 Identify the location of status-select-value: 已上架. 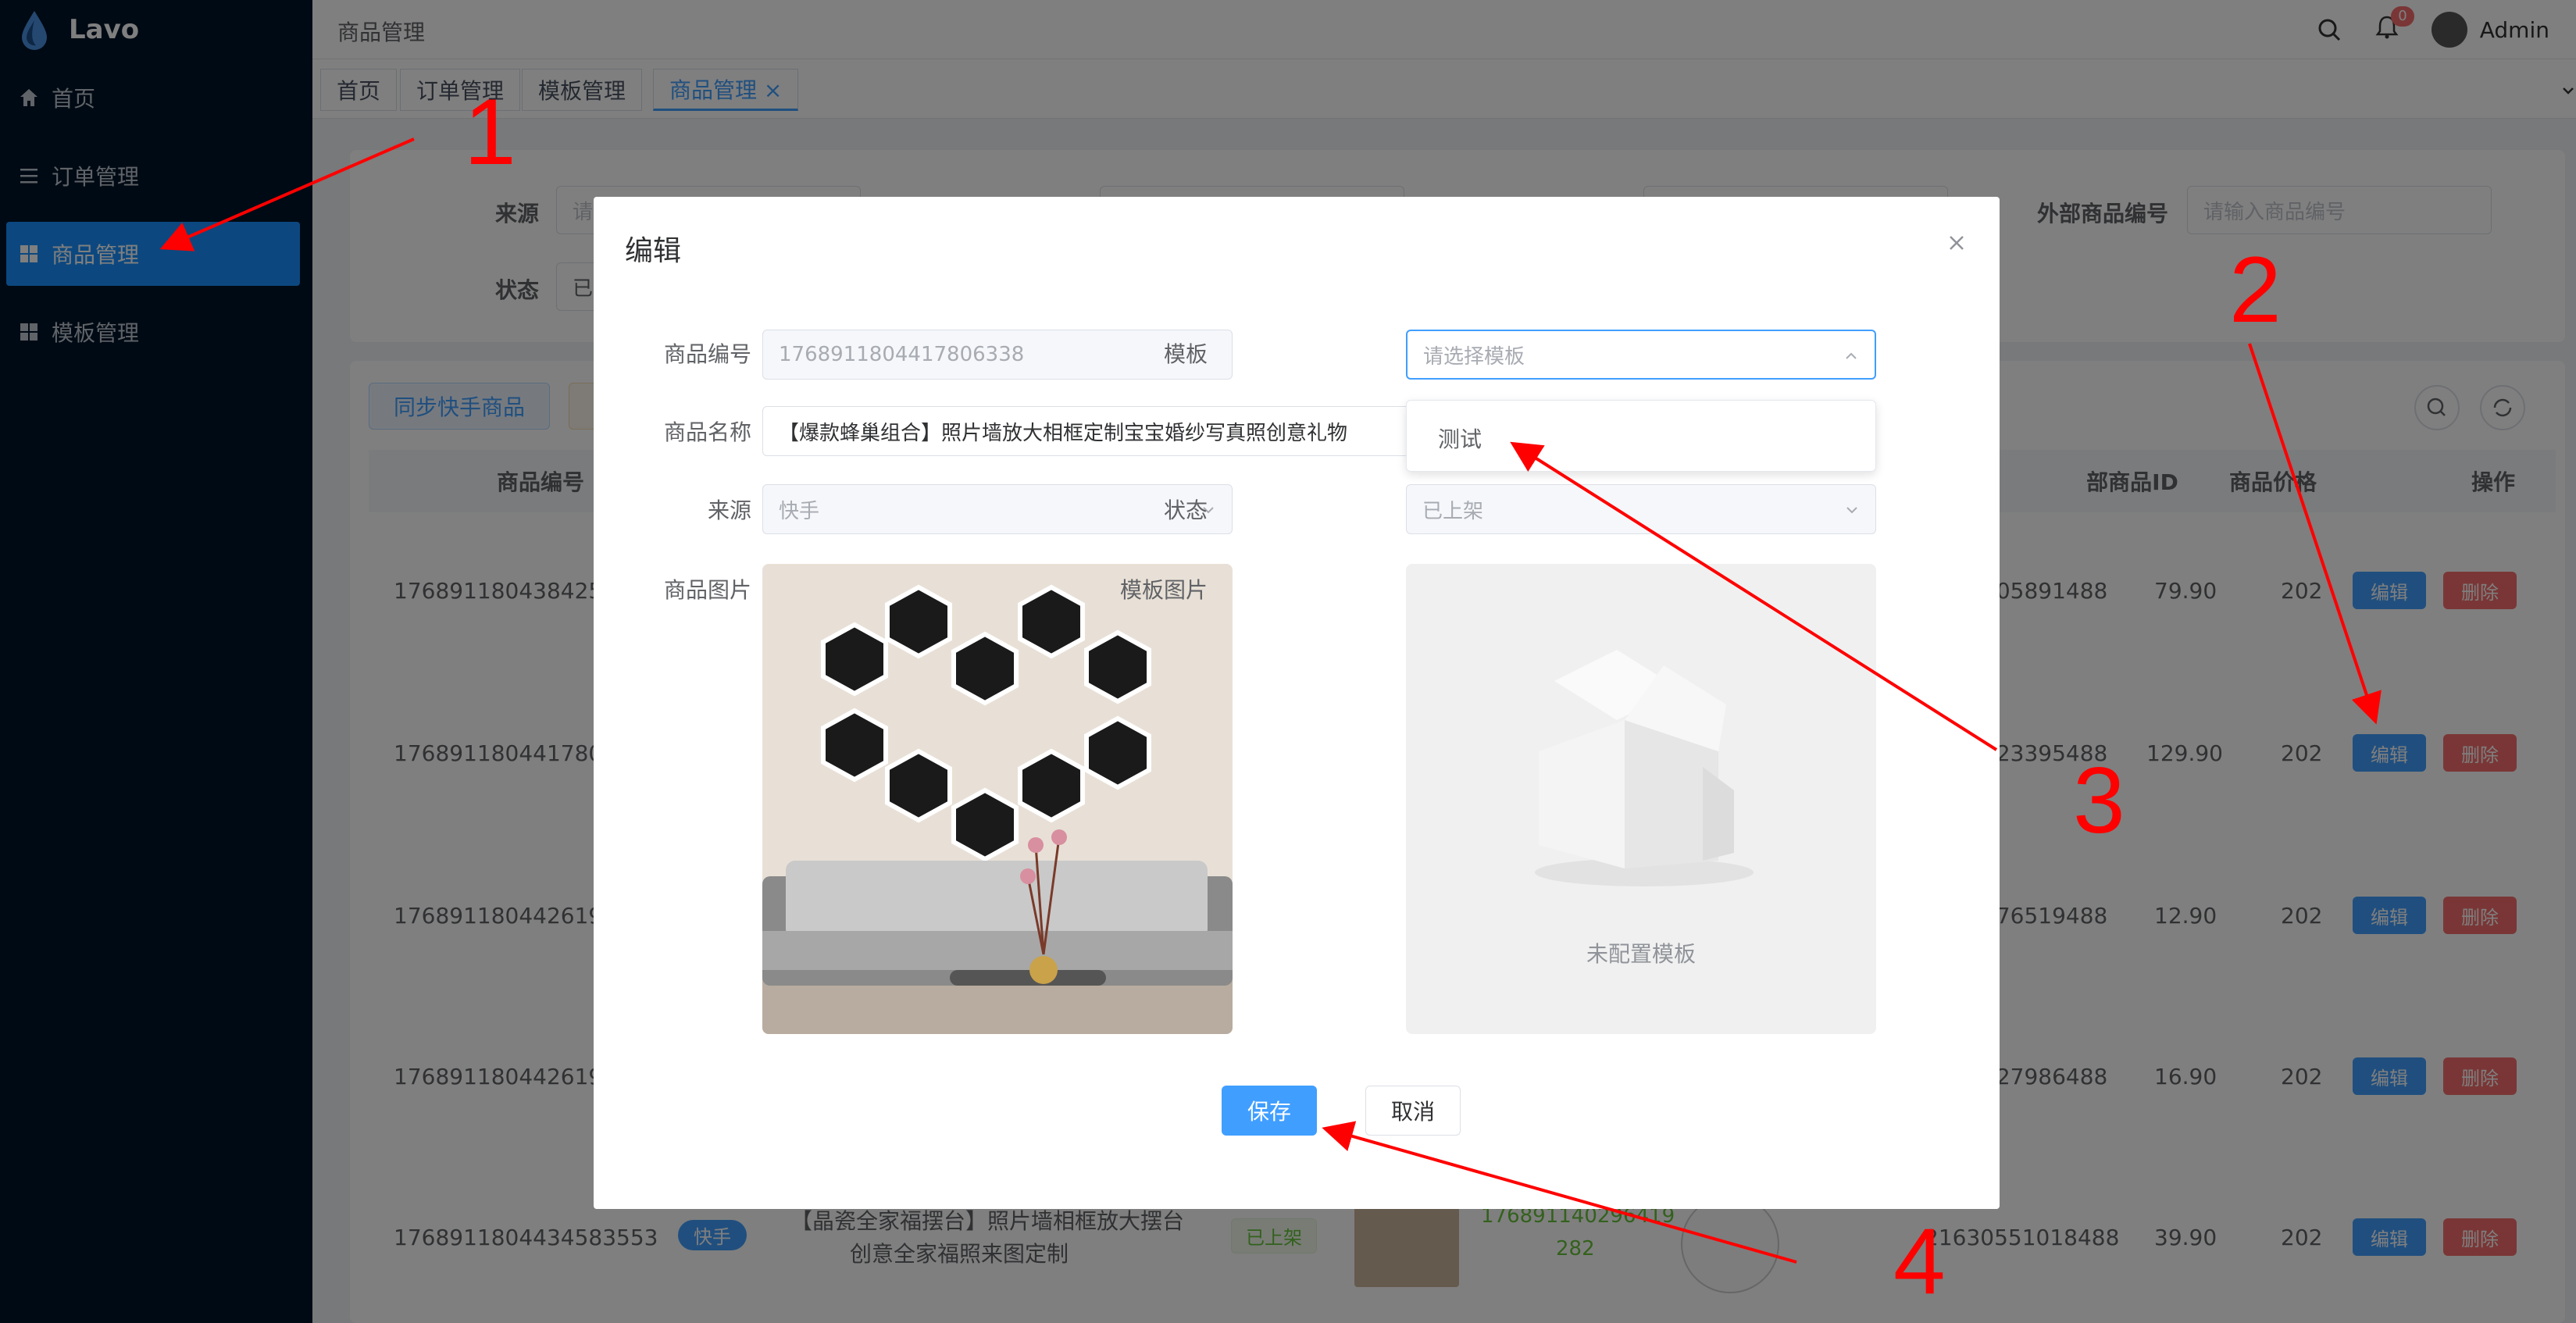
(1453, 511).